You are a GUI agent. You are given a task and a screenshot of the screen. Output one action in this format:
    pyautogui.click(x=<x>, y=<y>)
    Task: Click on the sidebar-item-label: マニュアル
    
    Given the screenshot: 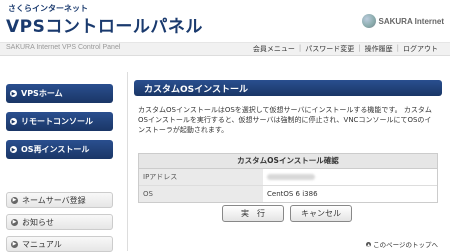 What is the action you would take?
    pyautogui.click(x=42, y=244)
    